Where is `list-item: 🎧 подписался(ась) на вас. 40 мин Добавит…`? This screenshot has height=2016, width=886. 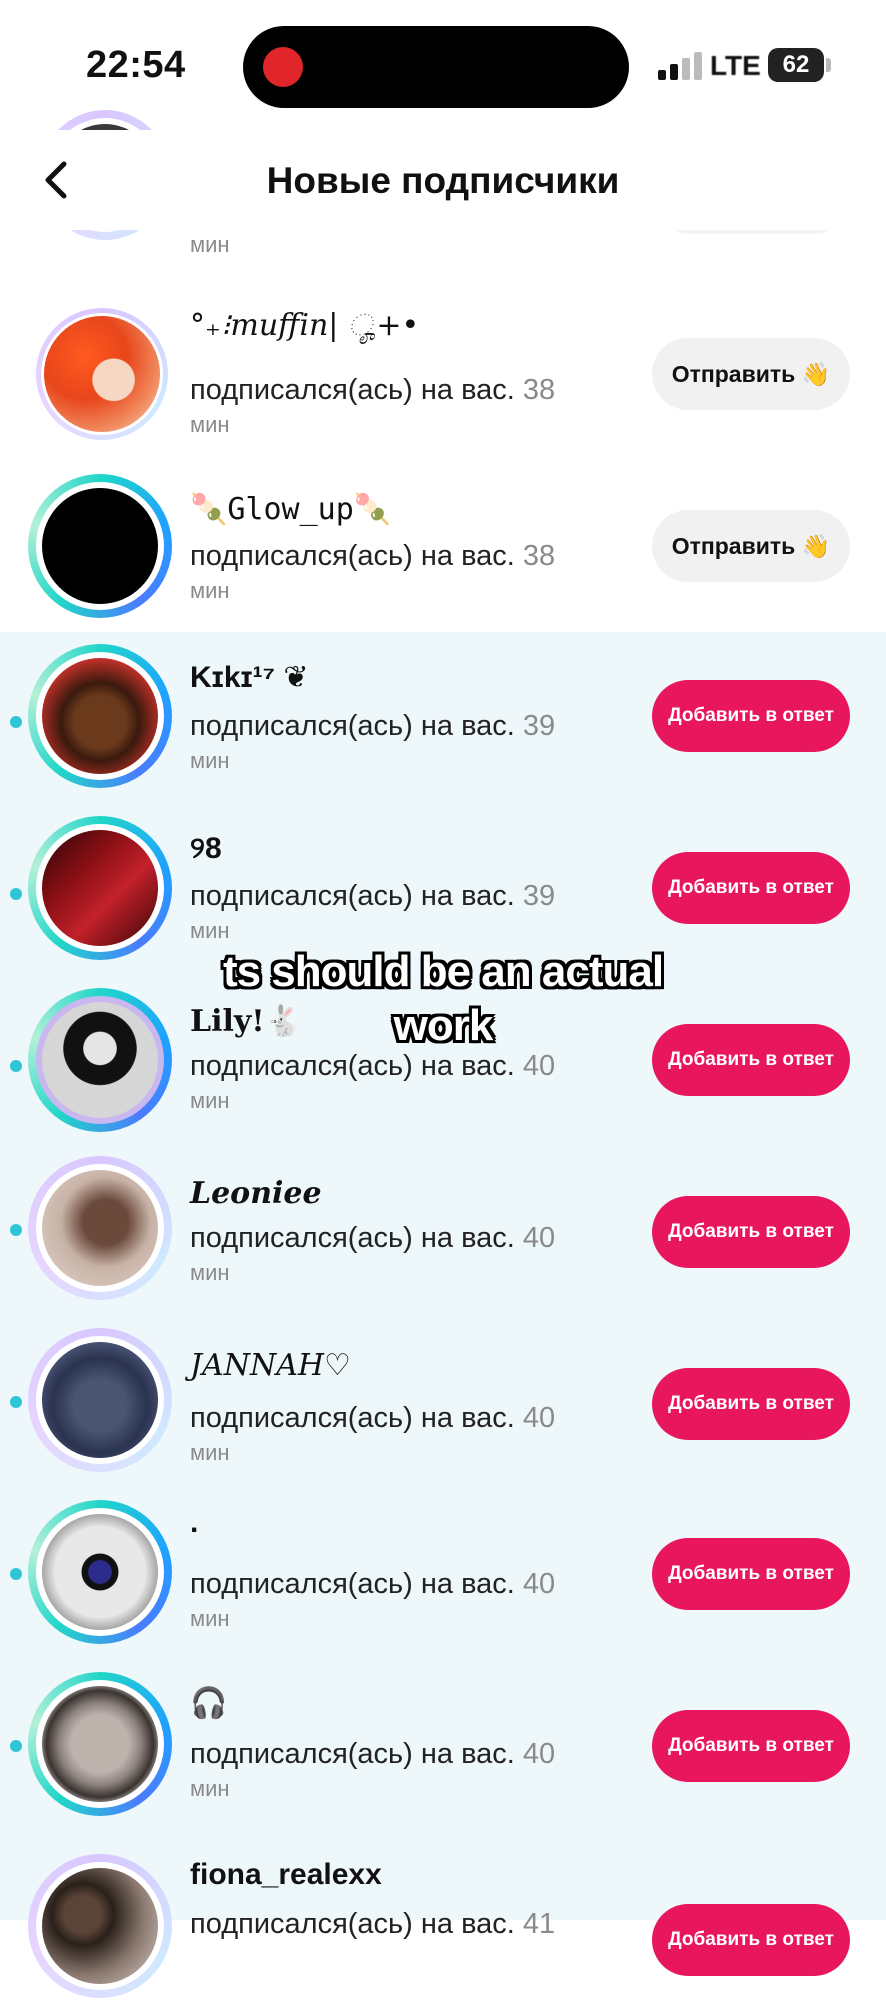
list-item: 🎧 подписался(ась) на вас. 40 мин Добавит… is located at coordinates (443, 1758).